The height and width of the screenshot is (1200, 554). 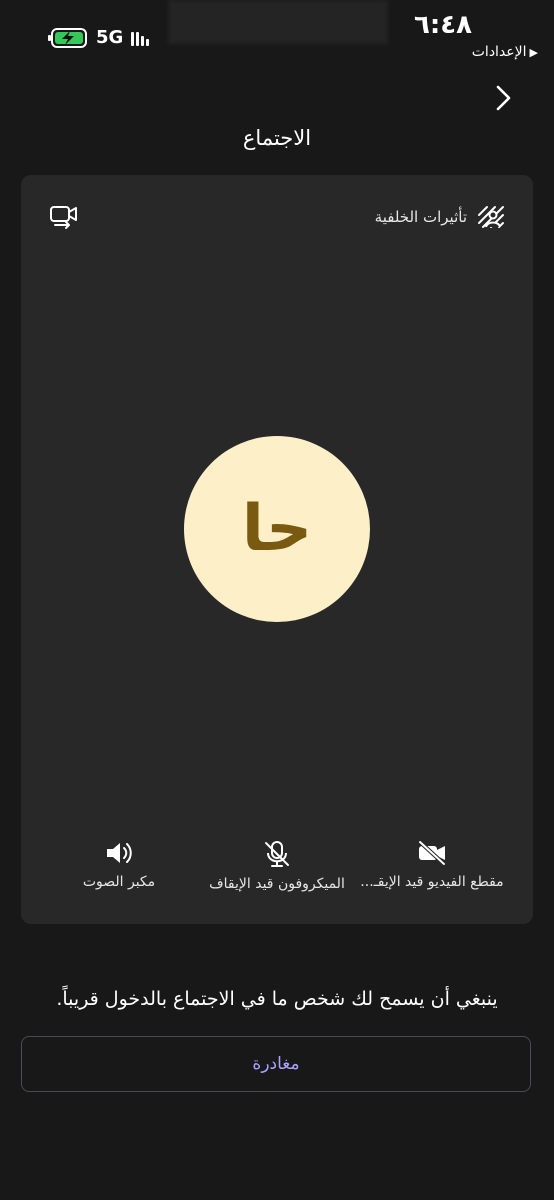 What do you see at coordinates (119, 853) in the screenshot?
I see `speaker-icon` at bounding box center [119, 853].